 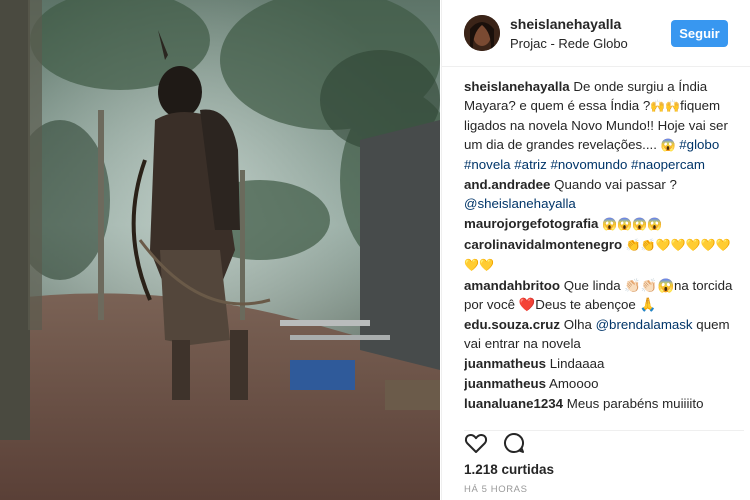 What do you see at coordinates (635, 403) in the screenshot?
I see `comment-text: Meus parabéns muiiiito` at bounding box center [635, 403].